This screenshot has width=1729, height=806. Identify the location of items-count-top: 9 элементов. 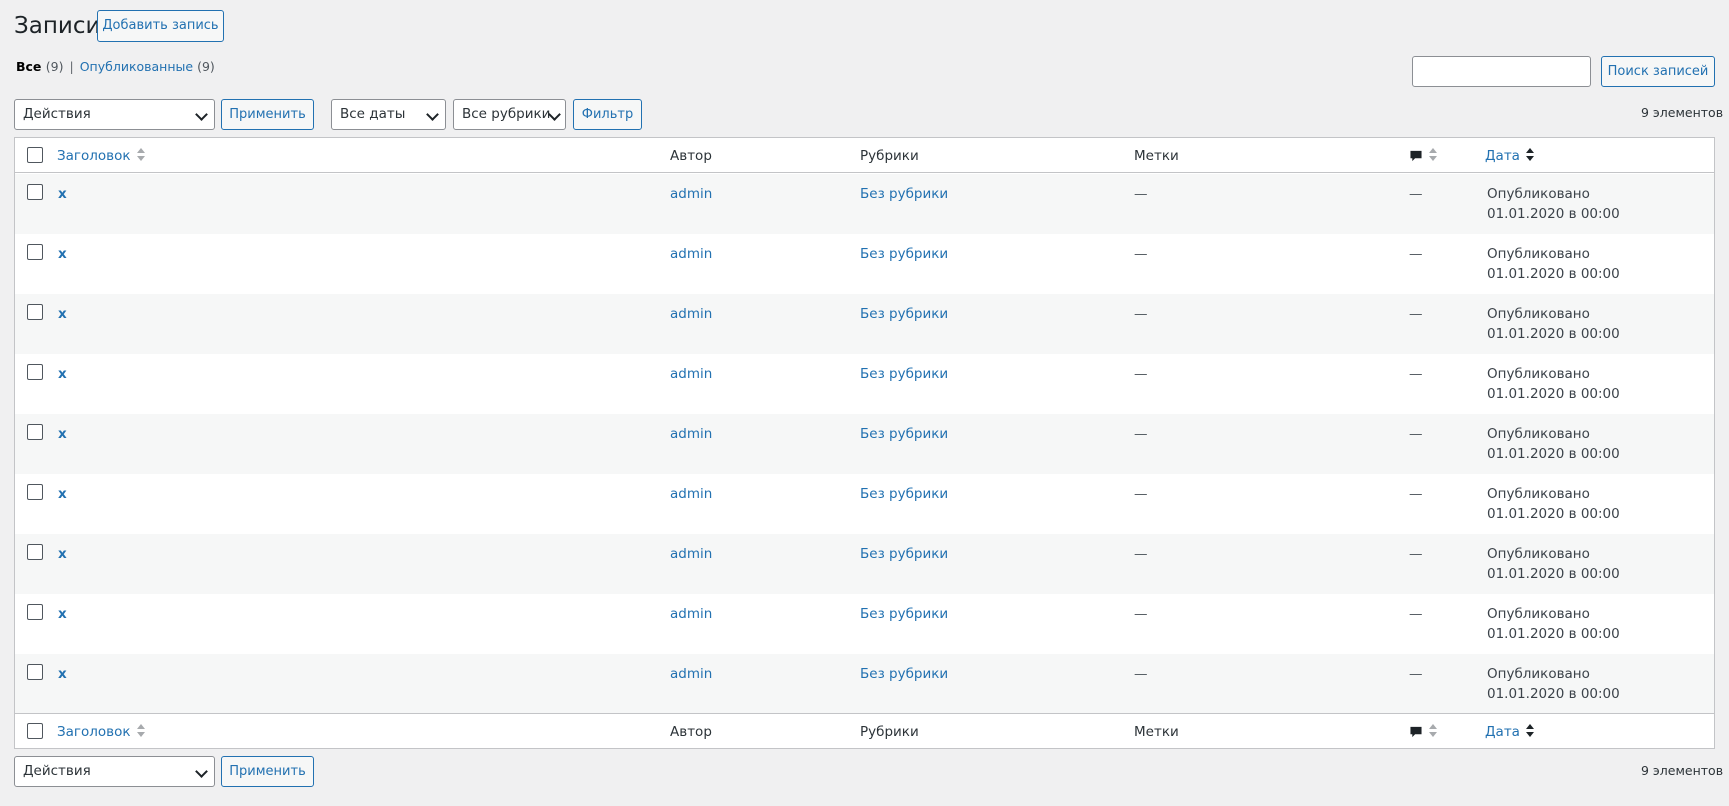
(1682, 112).